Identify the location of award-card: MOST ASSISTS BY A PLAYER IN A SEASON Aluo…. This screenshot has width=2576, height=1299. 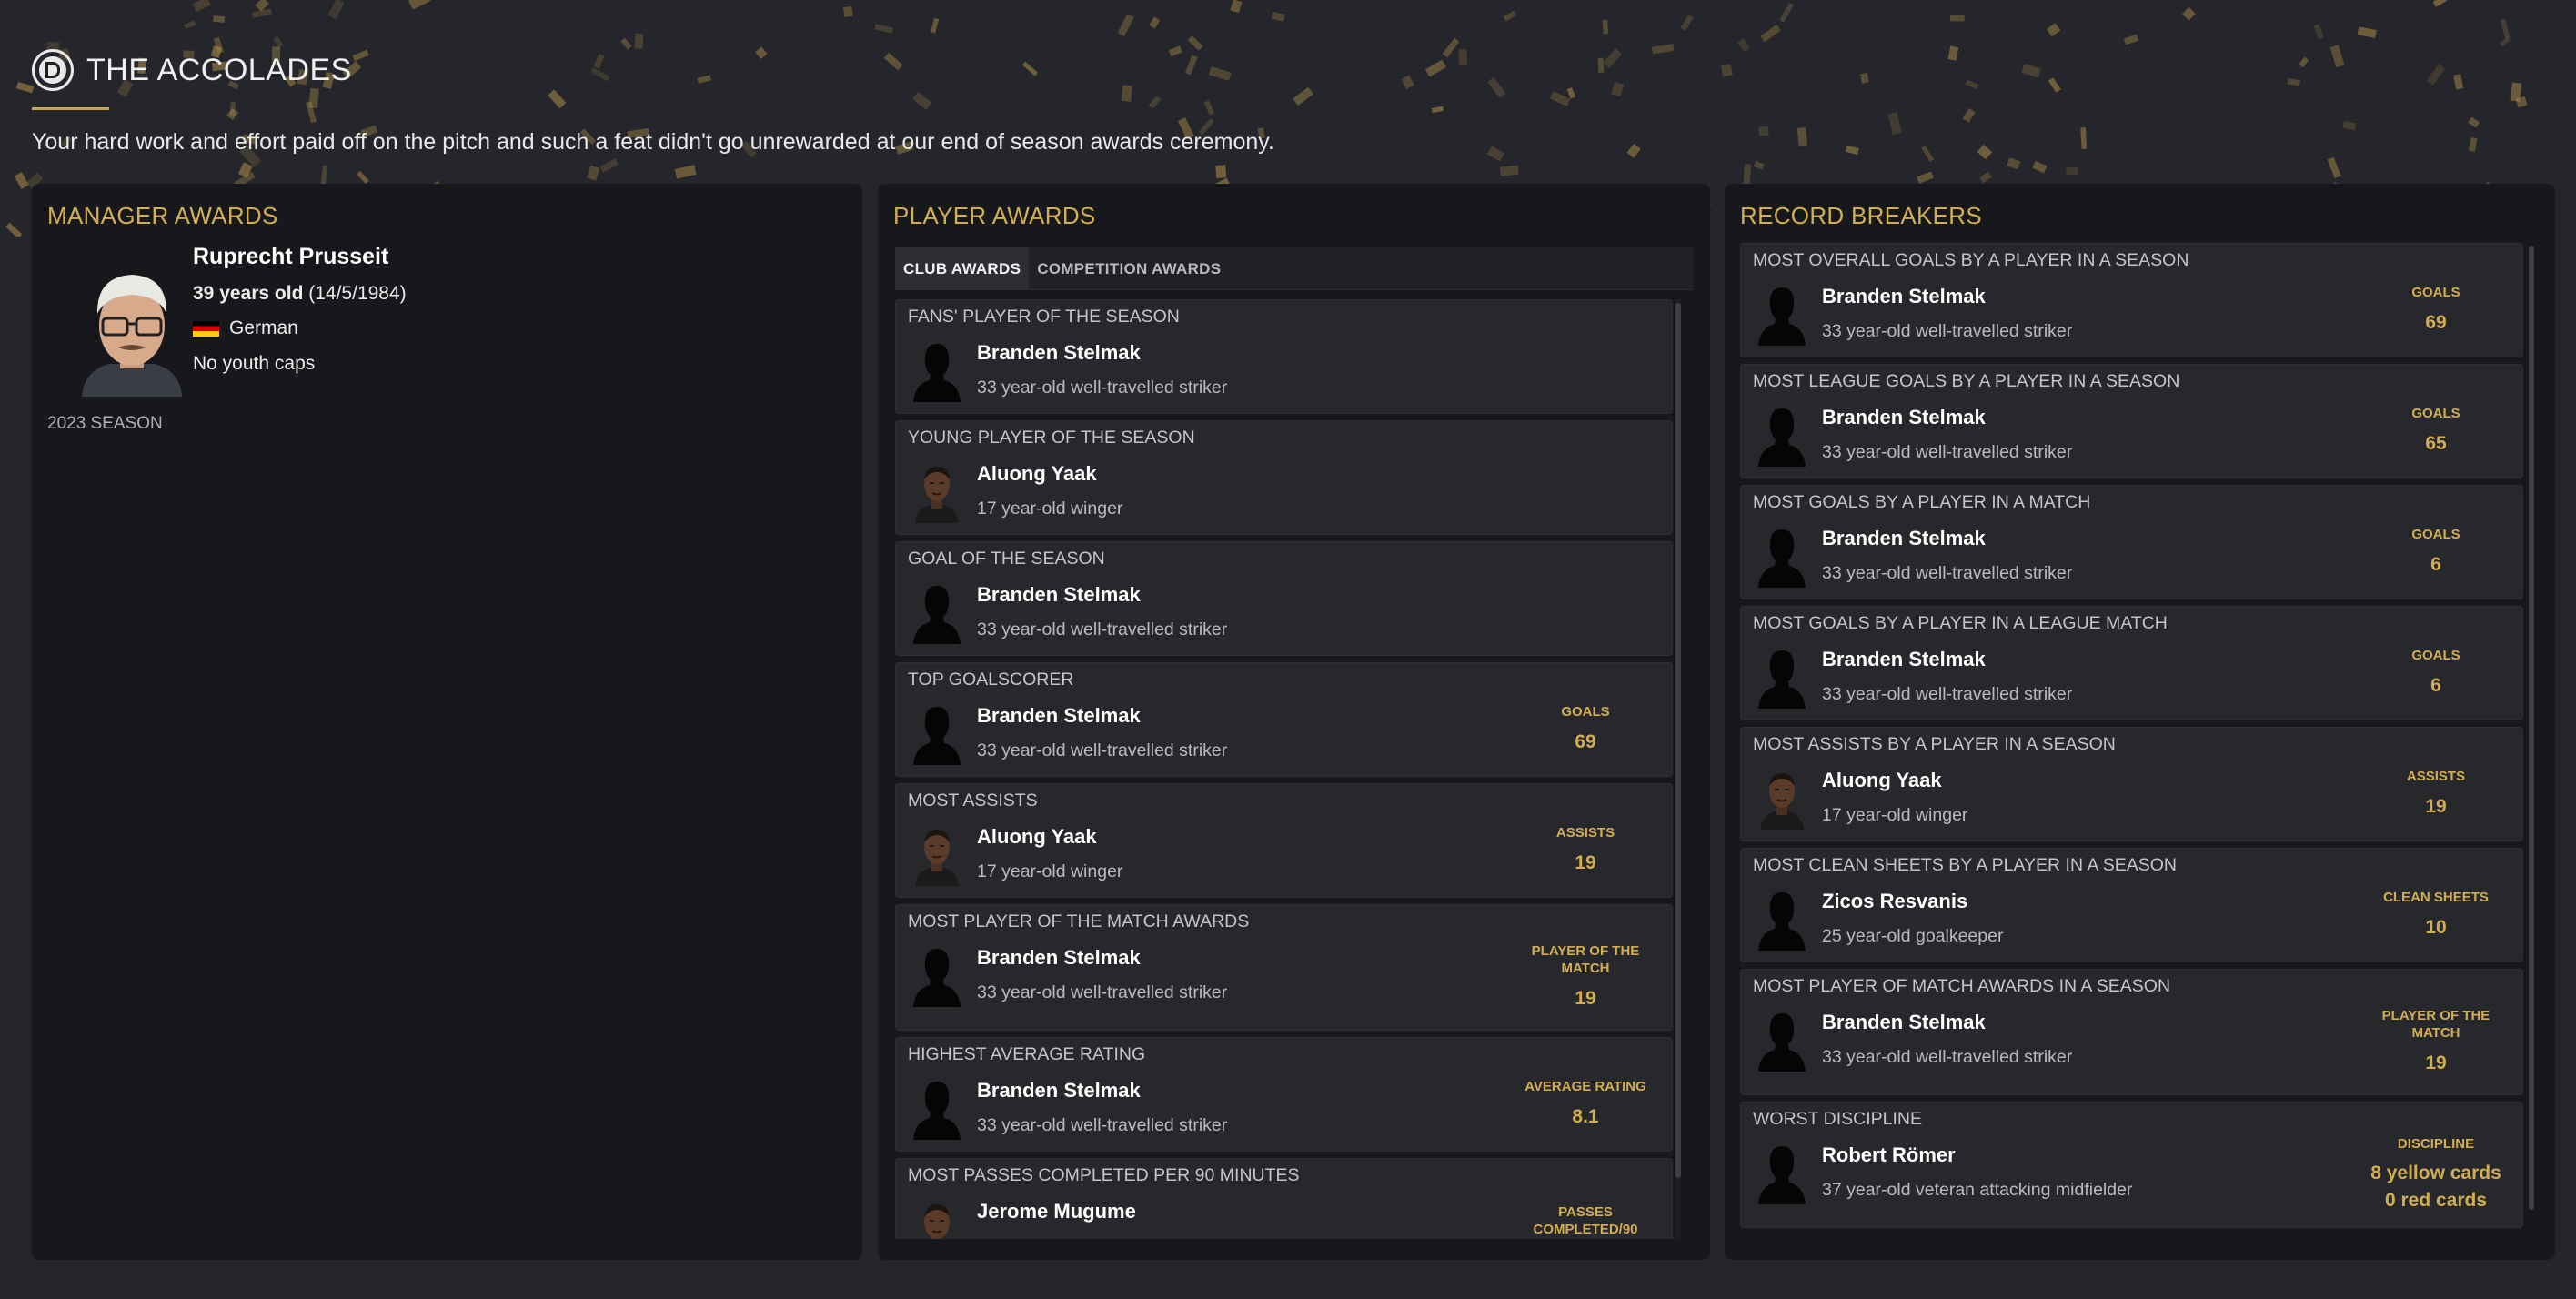
(2131, 784).